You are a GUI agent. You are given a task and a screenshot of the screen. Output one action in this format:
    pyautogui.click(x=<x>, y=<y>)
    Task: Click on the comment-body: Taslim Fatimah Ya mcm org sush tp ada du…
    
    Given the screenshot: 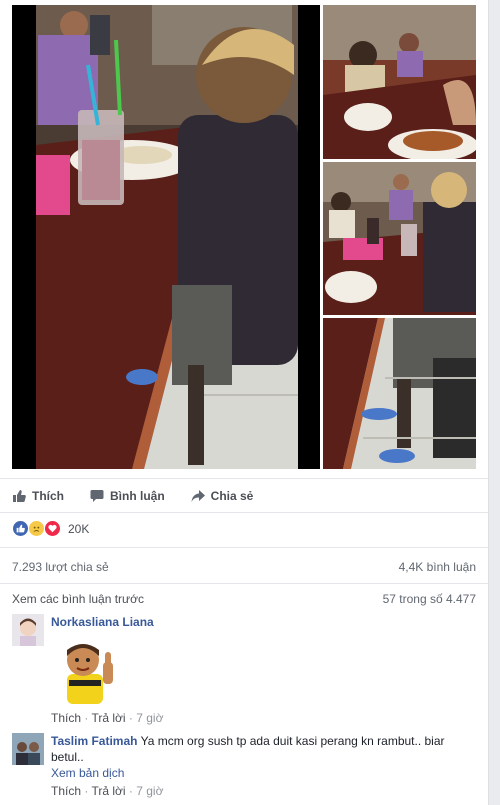 What is the action you would take?
    pyautogui.click(x=261, y=766)
    